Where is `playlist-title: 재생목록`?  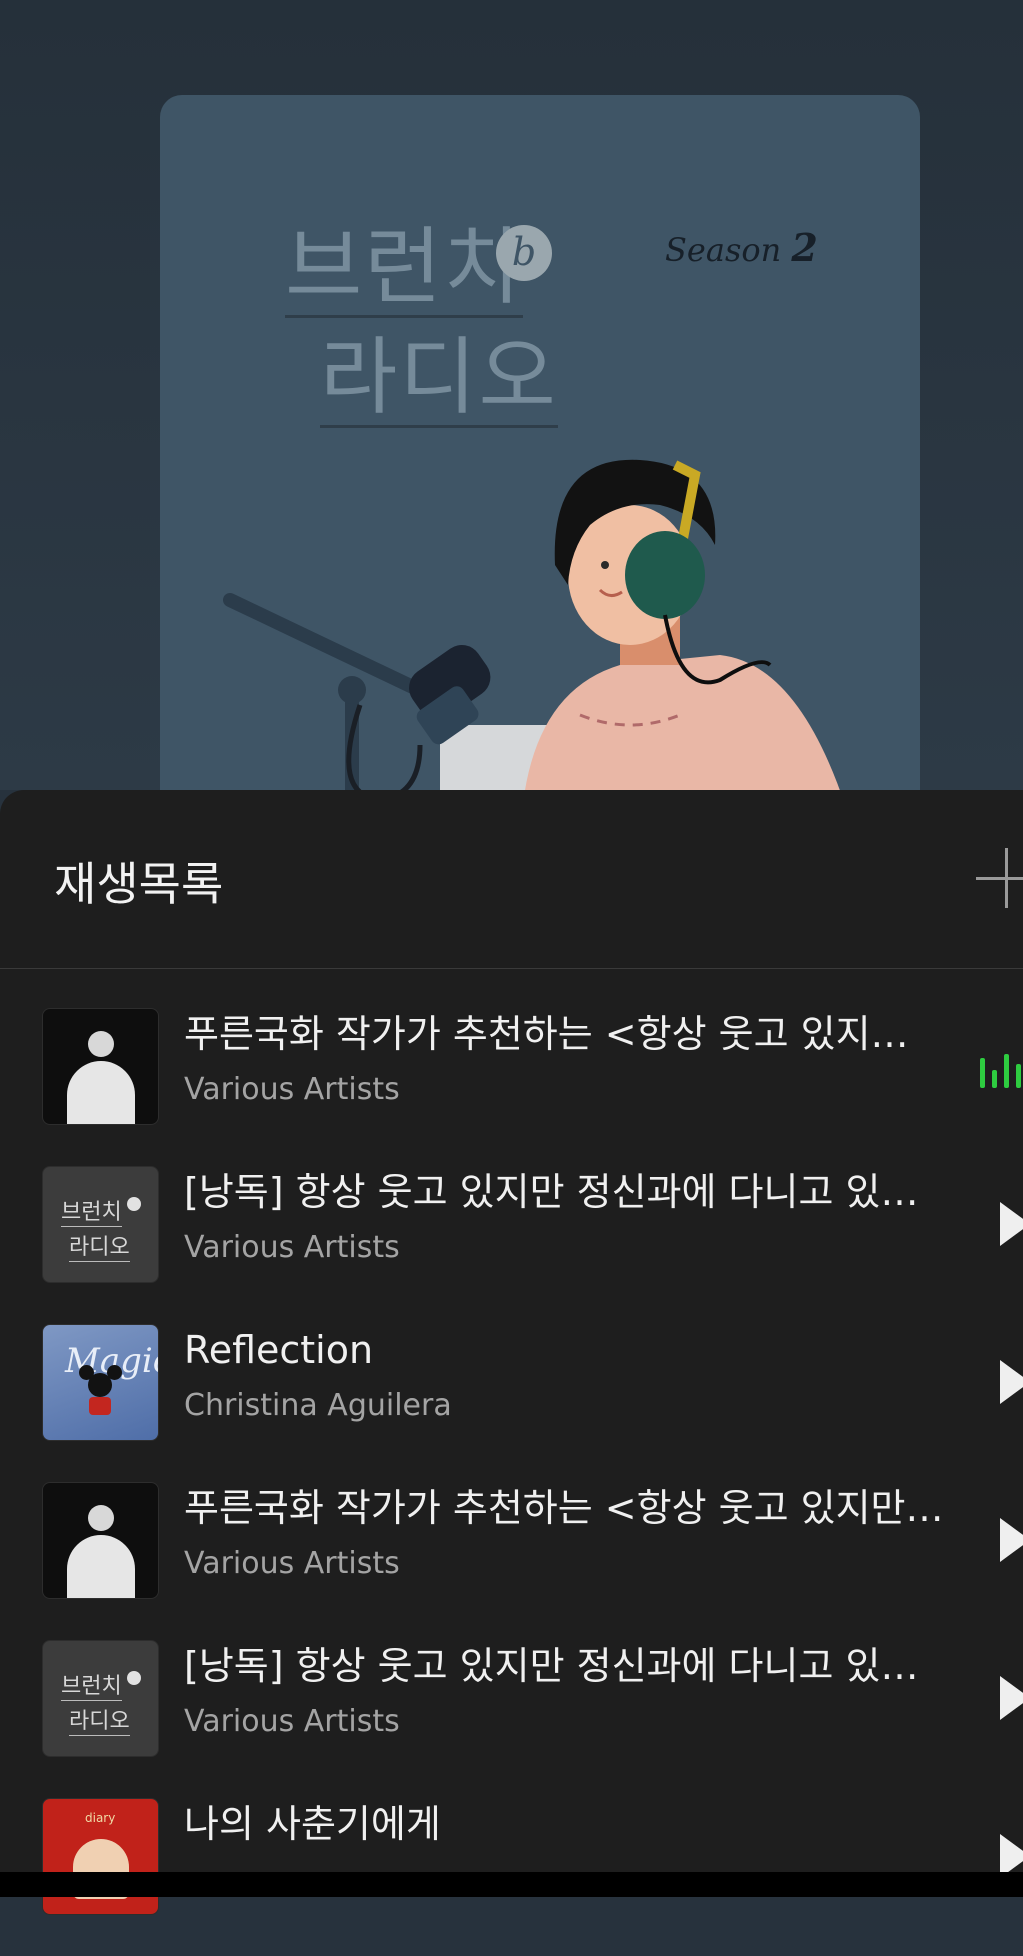
playlist-title: 재생목록 is located at coordinates (139, 884).